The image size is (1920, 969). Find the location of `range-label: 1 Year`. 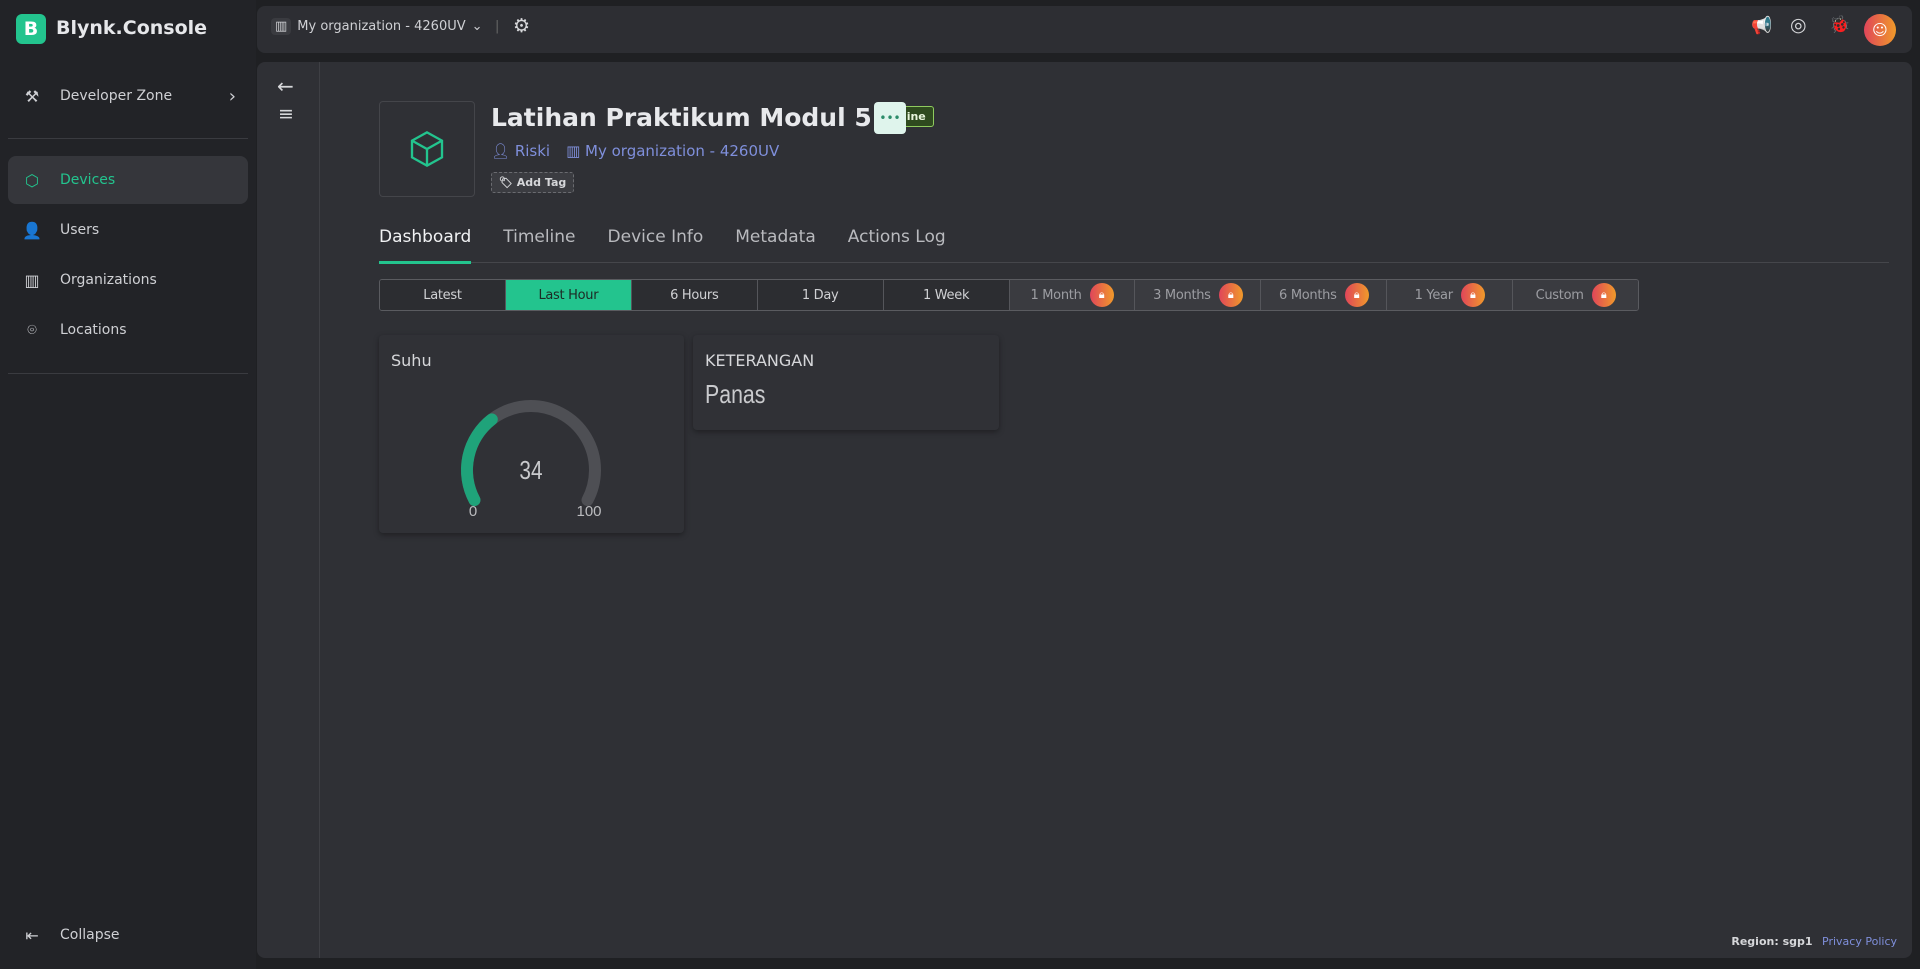

range-label: 1 Year is located at coordinates (1433, 295).